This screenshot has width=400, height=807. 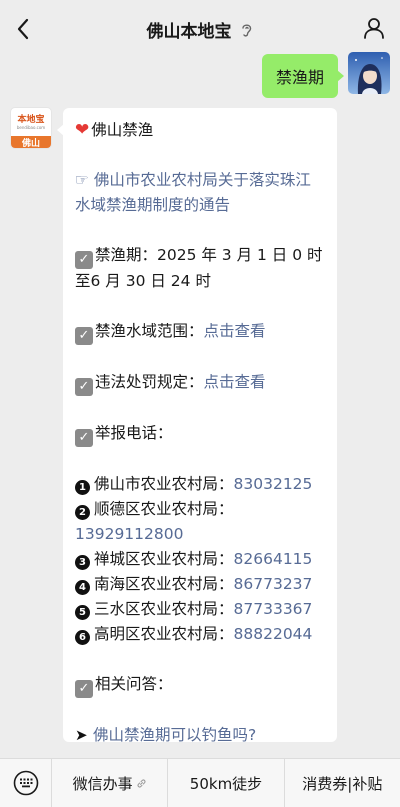 I want to click on scope-line: ✓ 禁渔水域范围：点击查看, so click(x=200, y=332).